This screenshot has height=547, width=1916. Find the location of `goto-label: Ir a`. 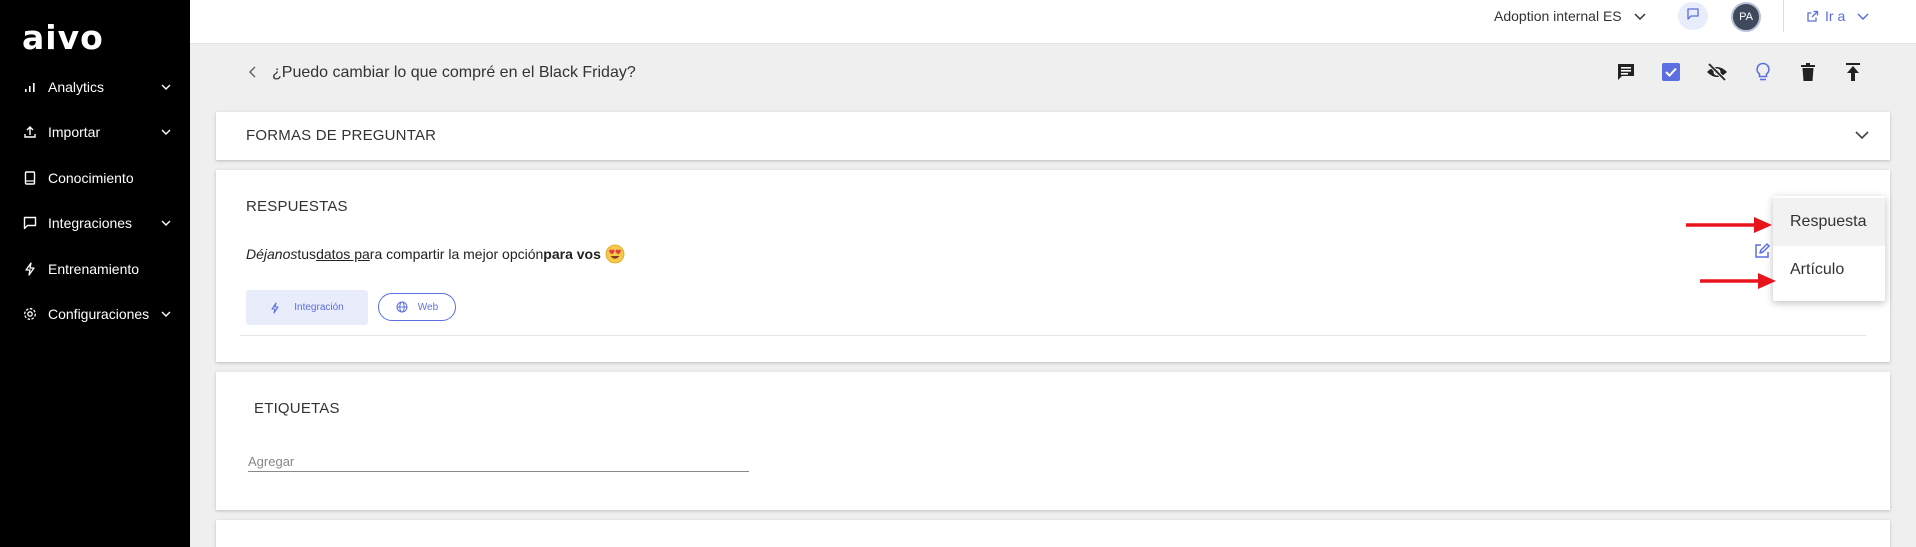

goto-label: Ir a is located at coordinates (1835, 16).